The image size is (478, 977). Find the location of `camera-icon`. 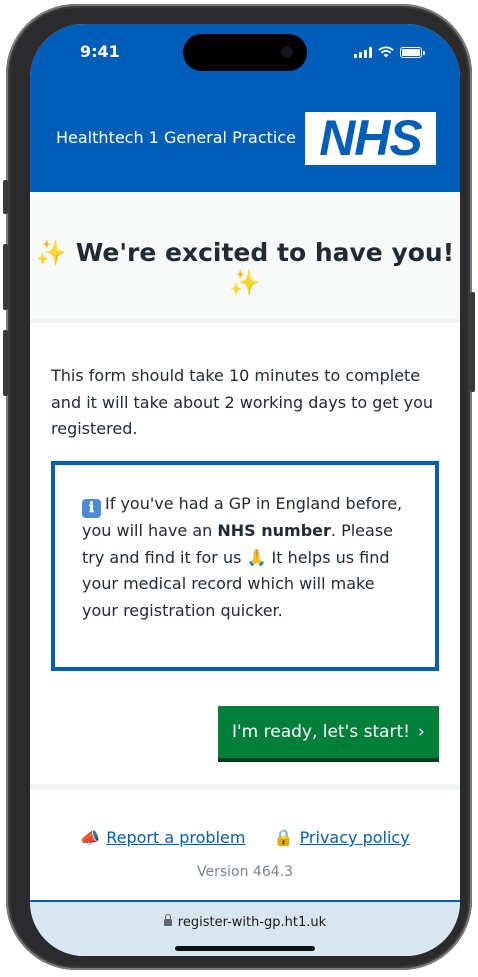

camera-icon is located at coordinates (287, 52).